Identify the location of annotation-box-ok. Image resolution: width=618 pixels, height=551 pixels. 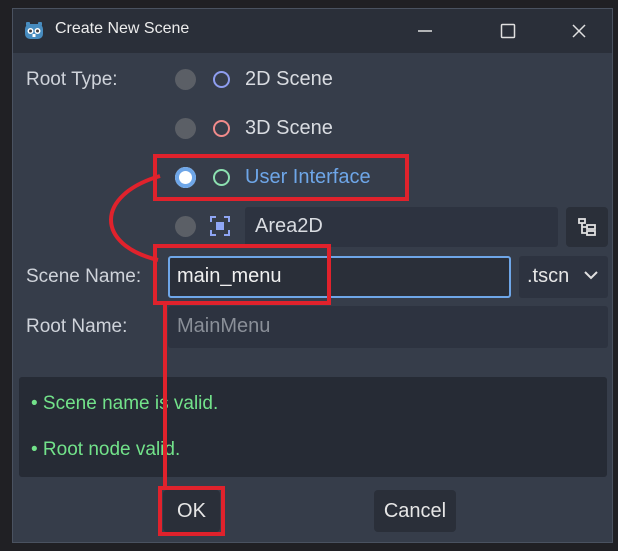
(191, 511).